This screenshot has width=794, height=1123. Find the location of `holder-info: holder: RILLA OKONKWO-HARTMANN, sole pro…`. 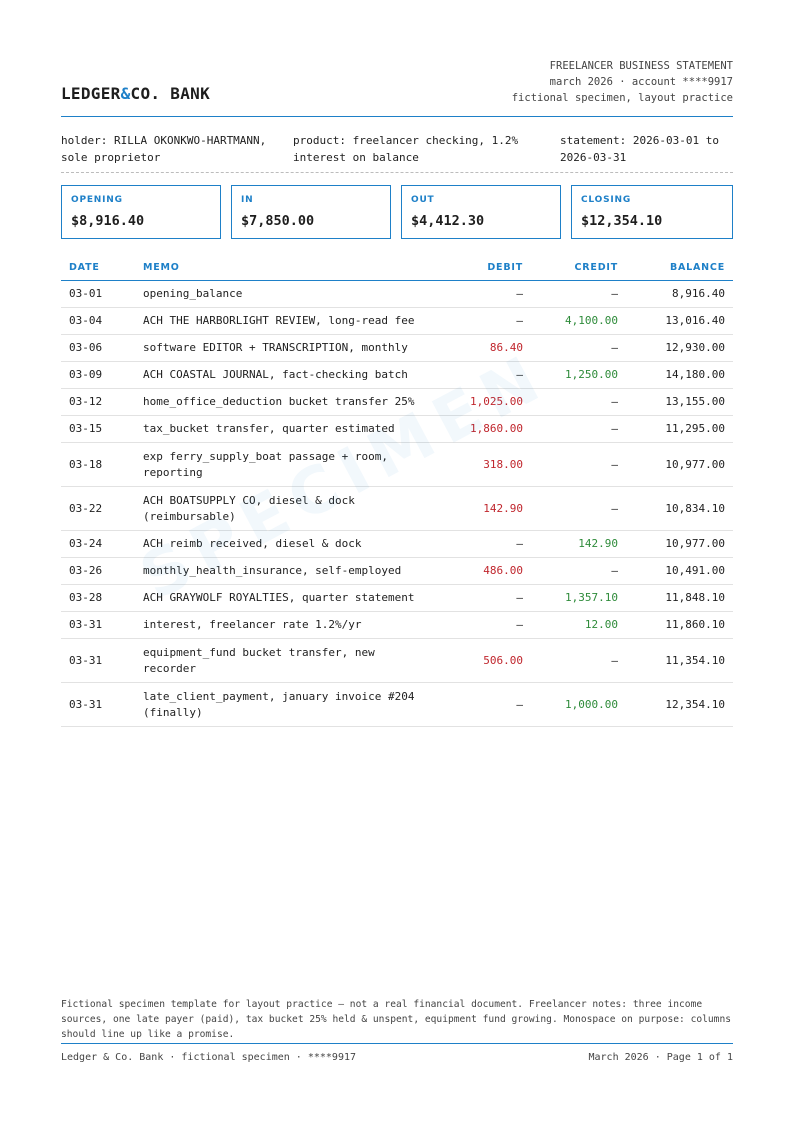

holder-info: holder: RILLA OKONKWO-HARTMANN, sole pro… is located at coordinates (164, 149).